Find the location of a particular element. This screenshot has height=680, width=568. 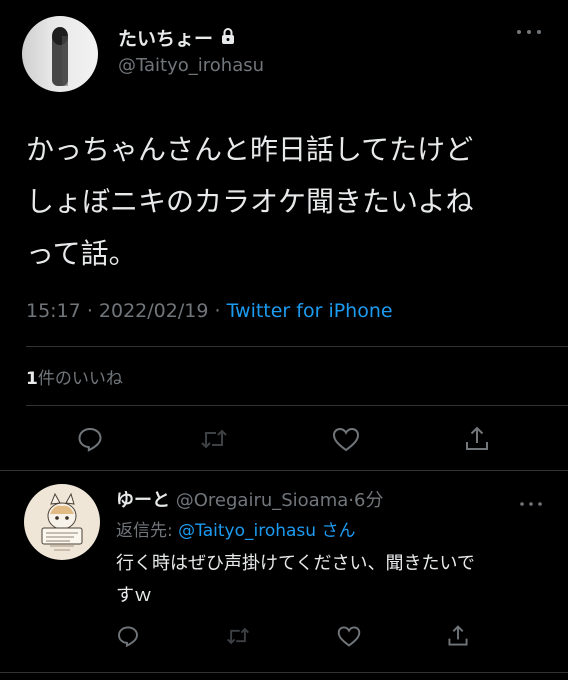

reply-text-line-1: 行く時はぜひ声掛けてください、聞きたいで is located at coordinates (295, 563).